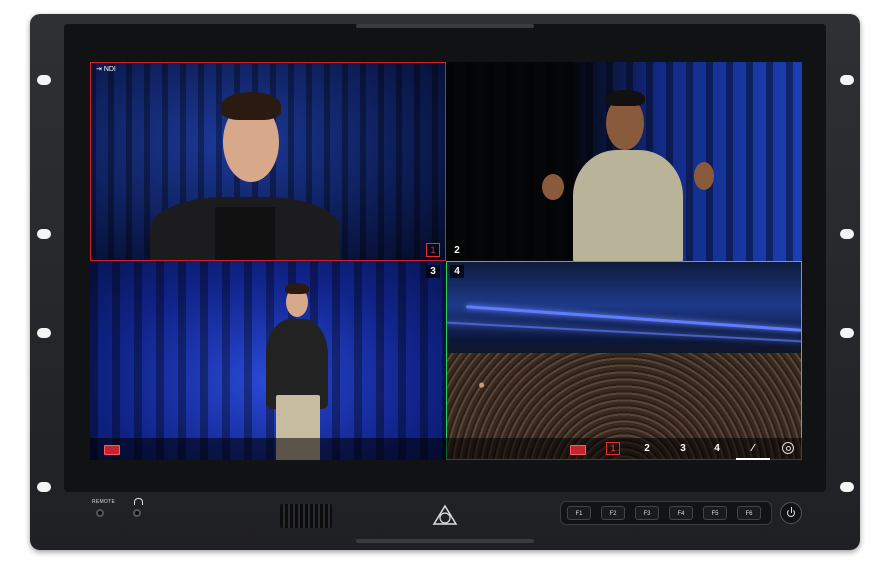 The height and width of the screenshot is (575, 890). Describe the element at coordinates (579, 513) in the screenshot. I see `f1-button: F1` at that location.